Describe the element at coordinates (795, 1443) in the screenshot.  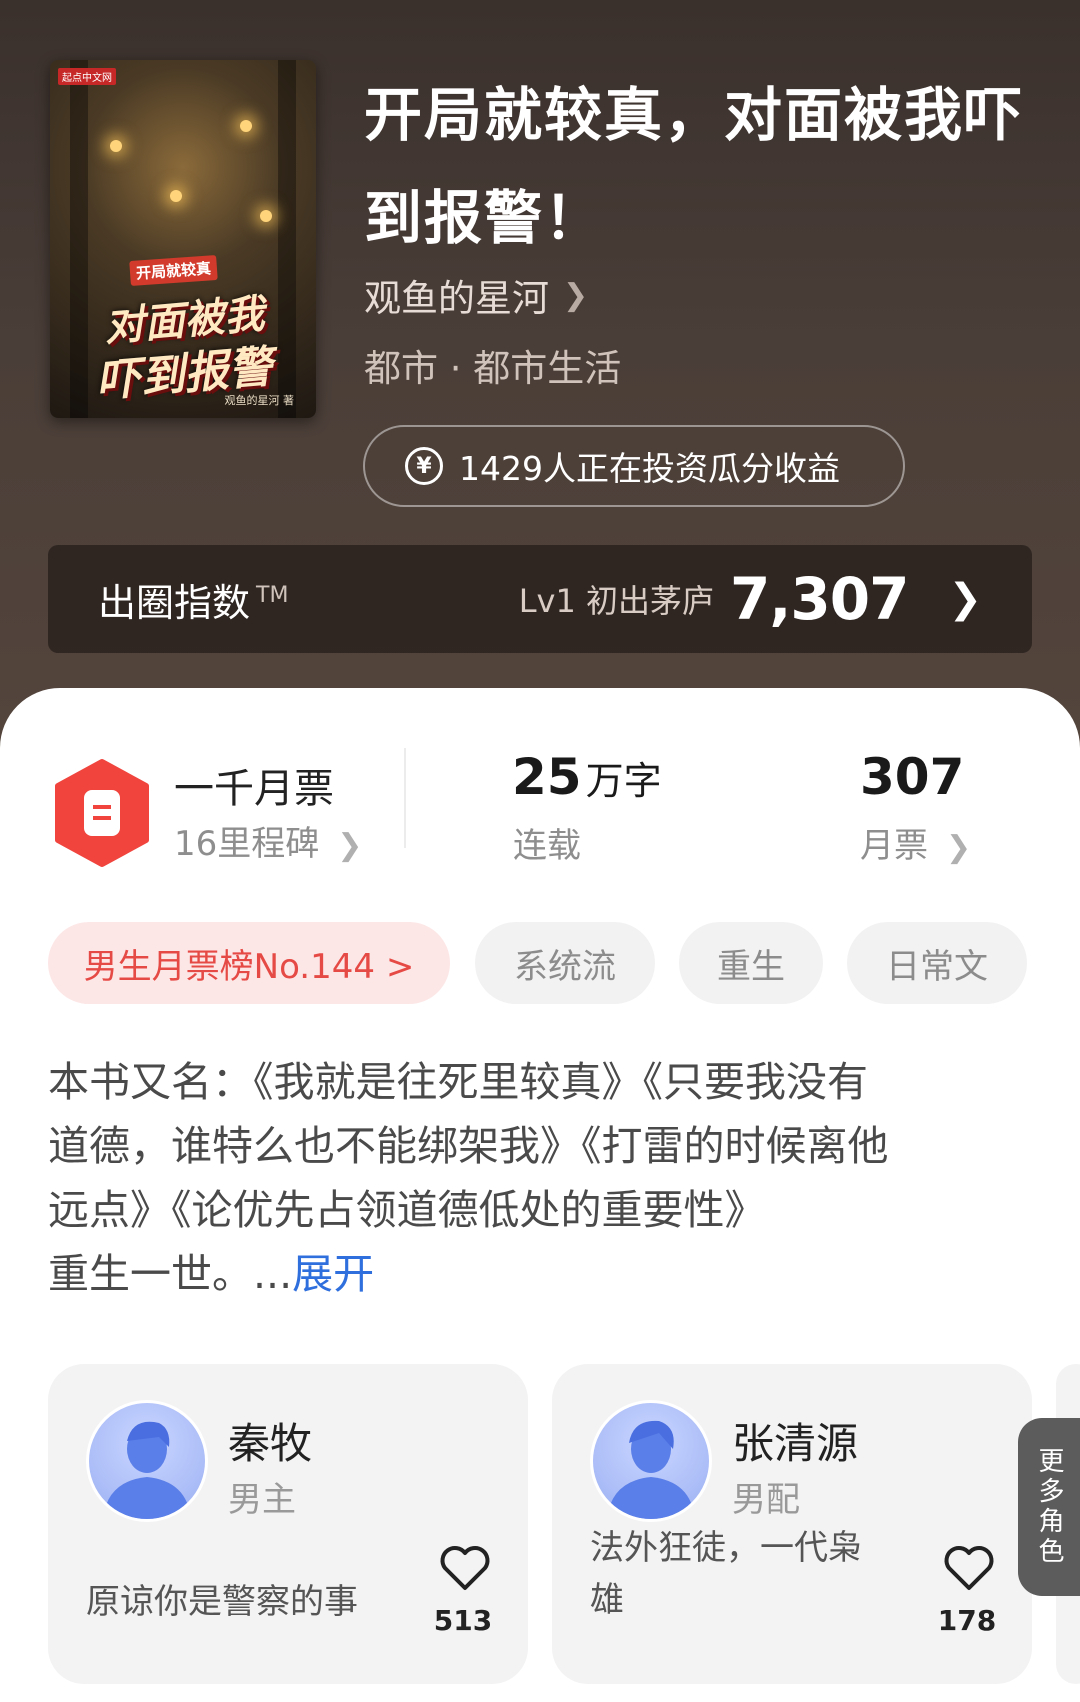
I see `role-name: 张清源` at that location.